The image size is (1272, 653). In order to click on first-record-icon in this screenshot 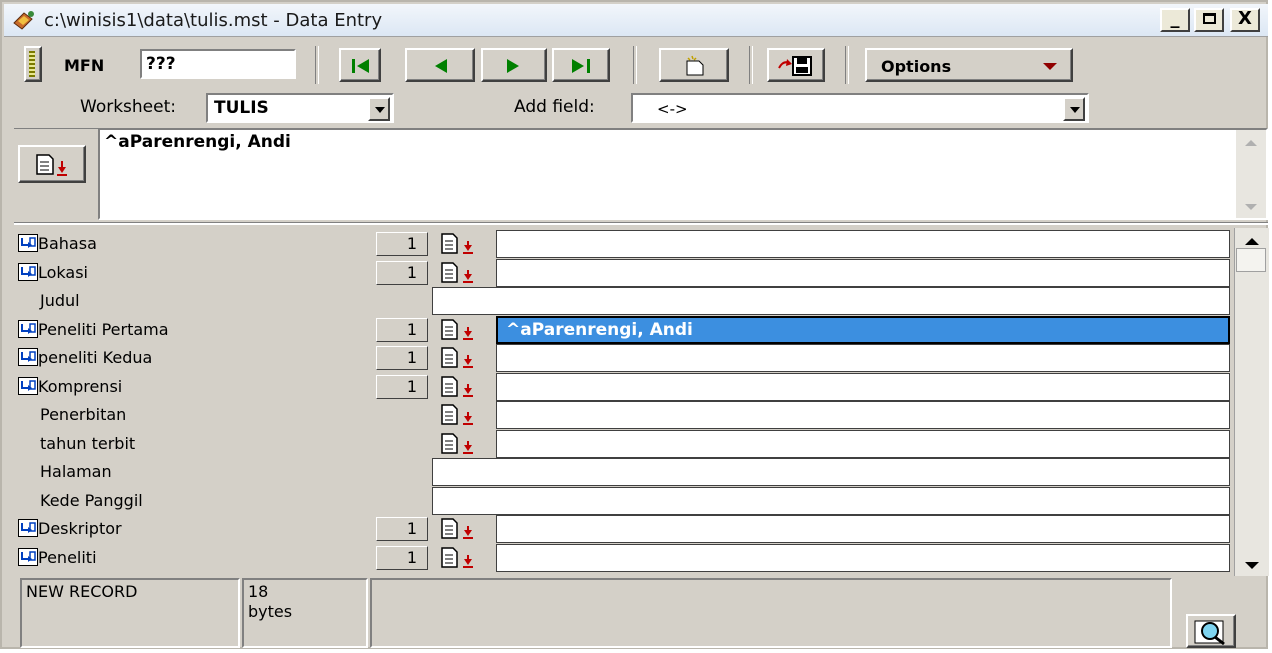, I will do `click(360, 66)`.